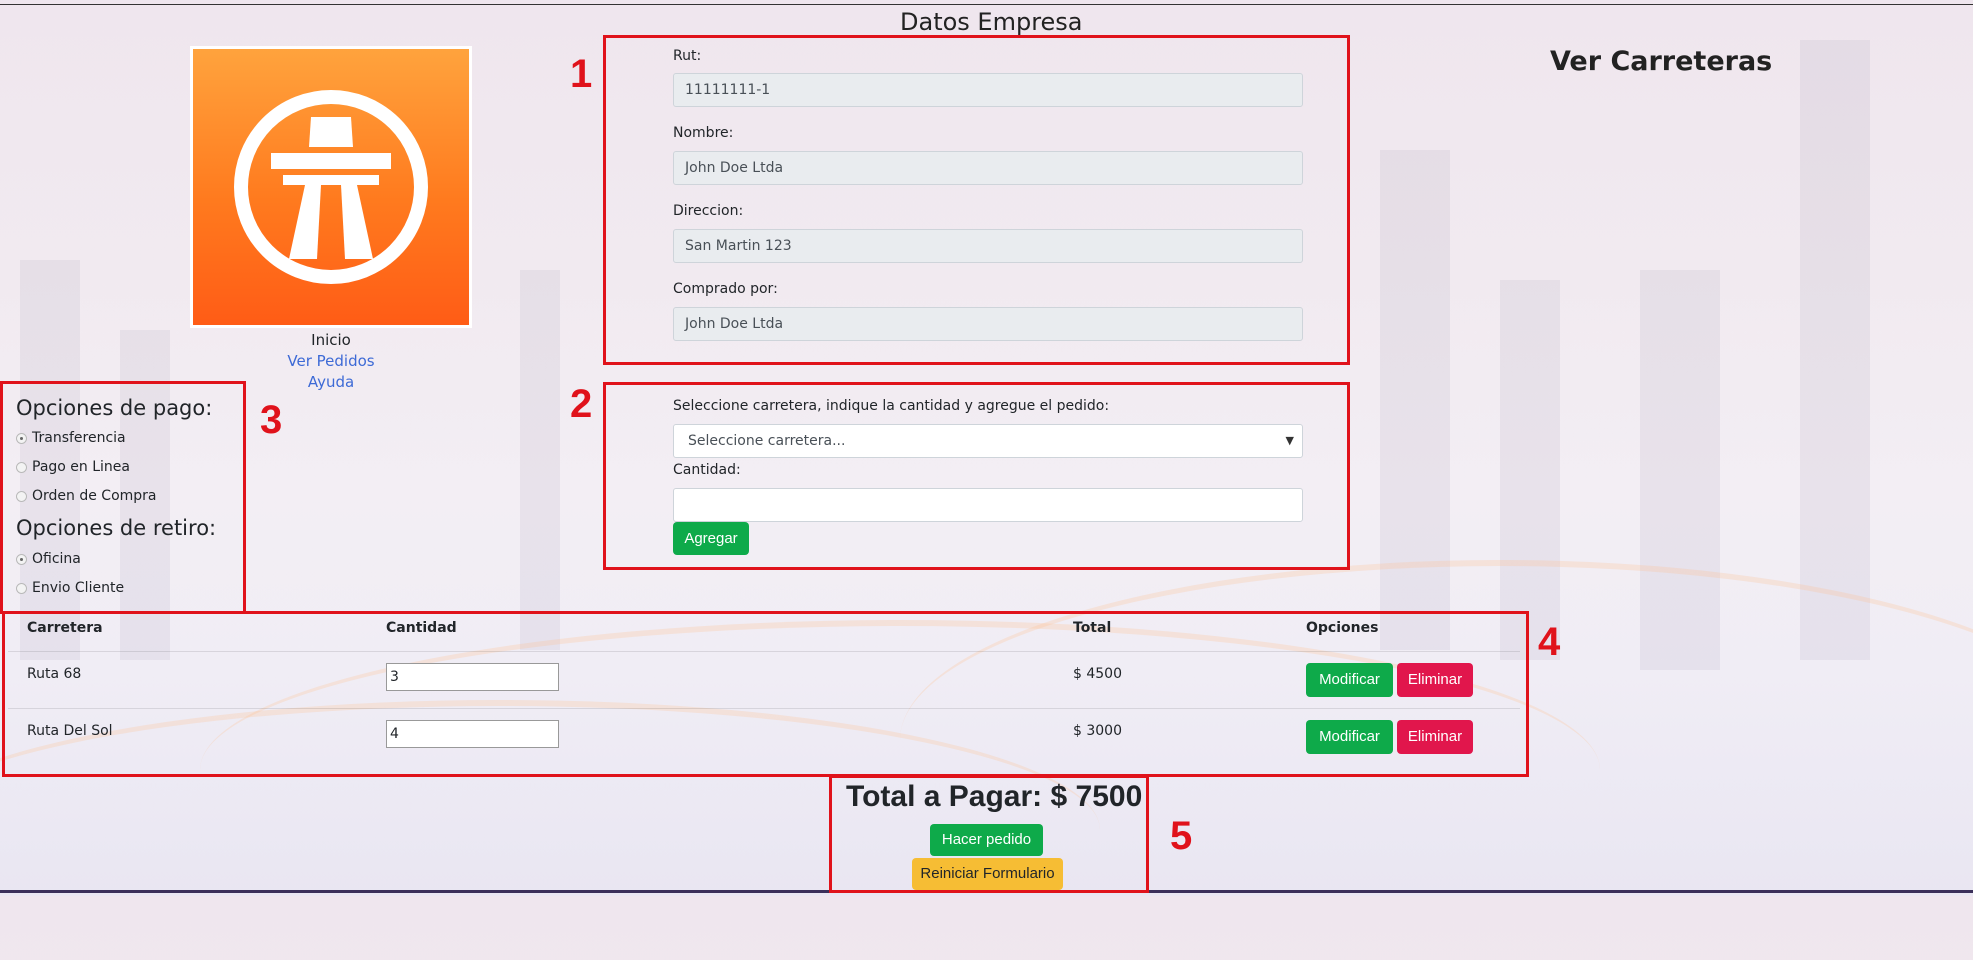 The width and height of the screenshot is (1973, 960). I want to click on reiniciar-formulario-button: Reiniciar Formulario, so click(987, 874).